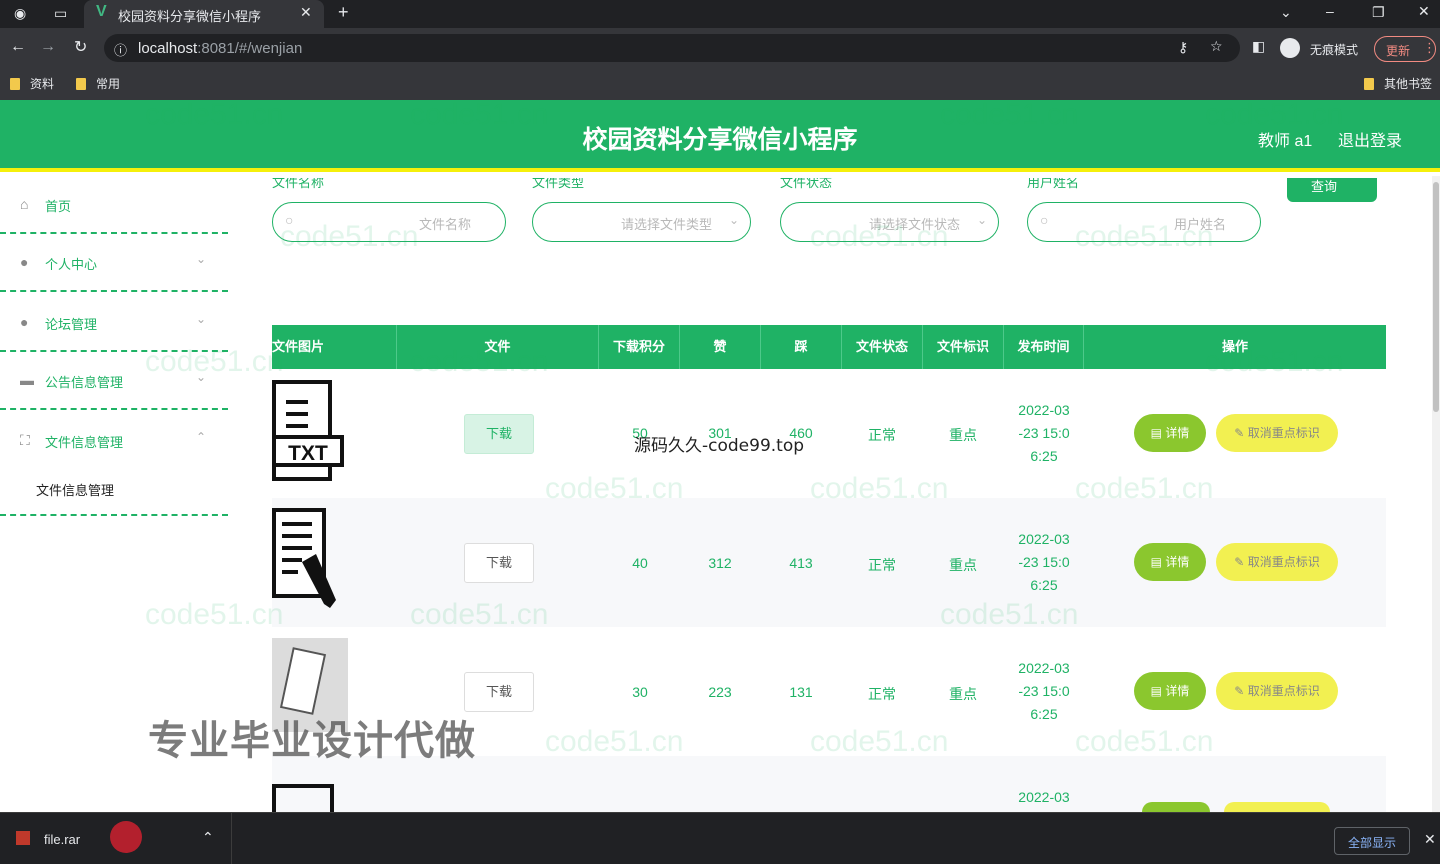 The image size is (1440, 864). I want to click on app-title: 校园资料分享微信小程序, so click(720, 140).